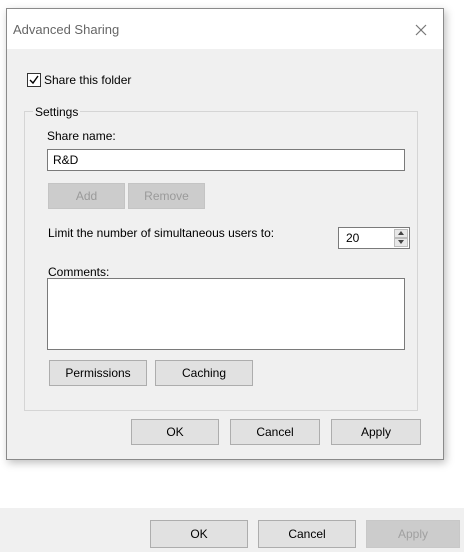 This screenshot has width=464, height=552. What do you see at coordinates (225, 29) in the screenshot?
I see `dialog-titlebar: Advanced Sharing` at bounding box center [225, 29].